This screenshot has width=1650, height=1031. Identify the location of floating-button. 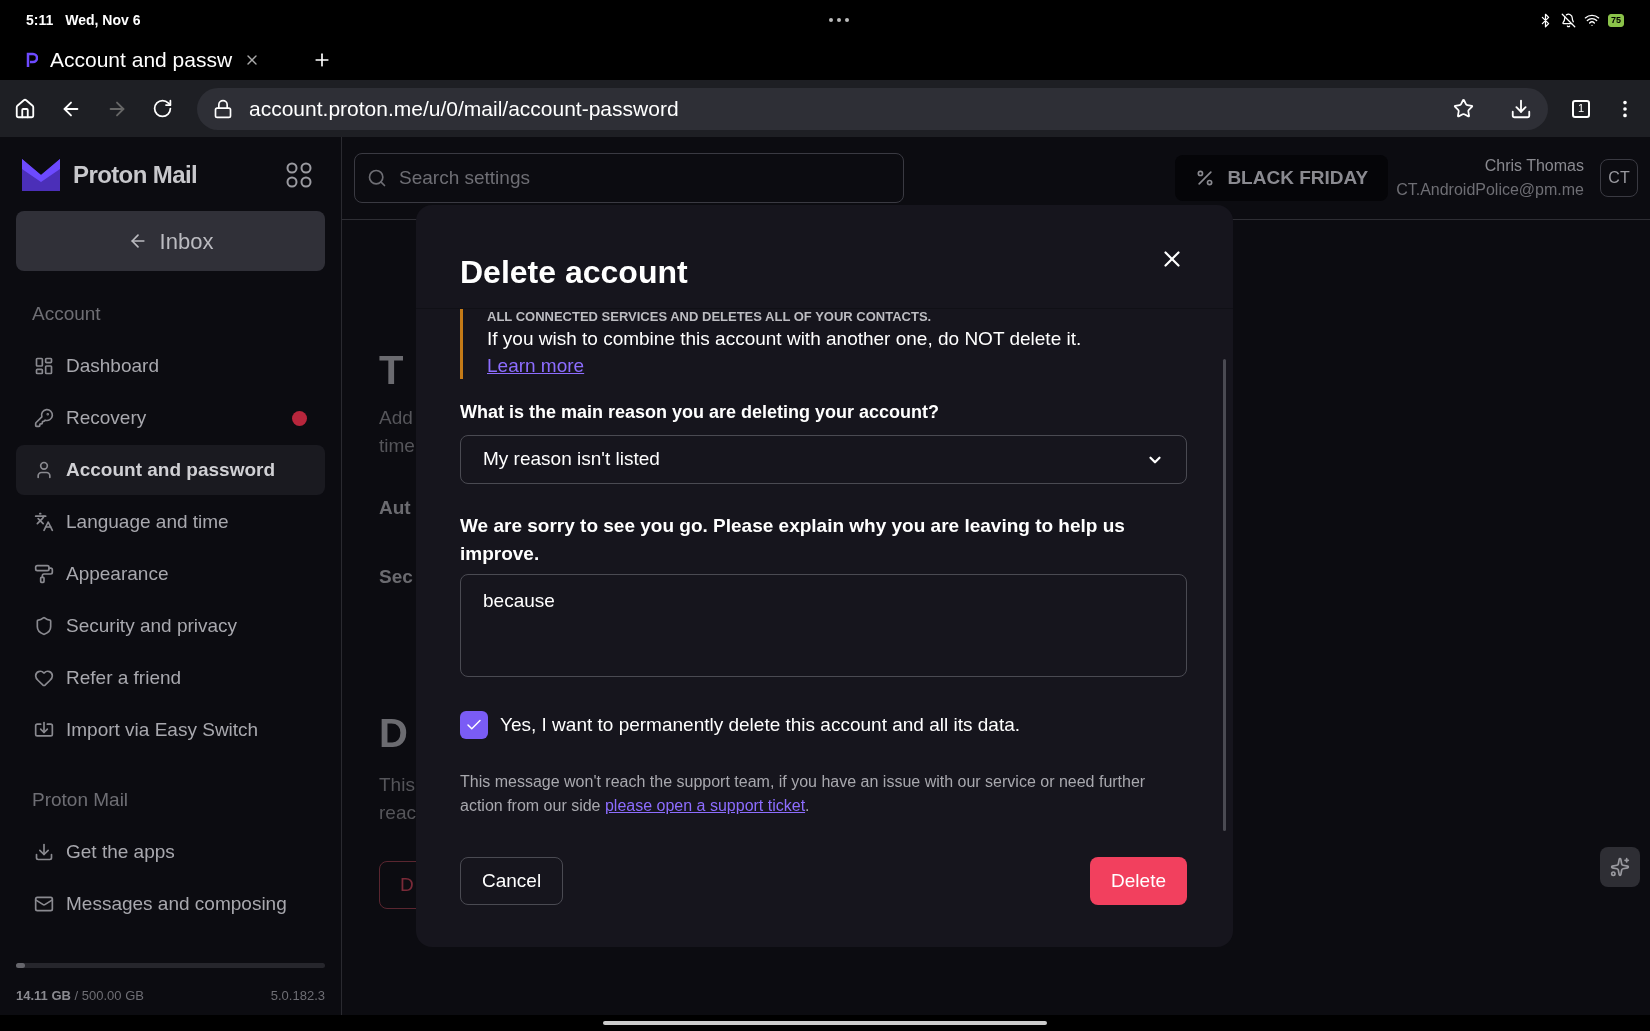
(1620, 867).